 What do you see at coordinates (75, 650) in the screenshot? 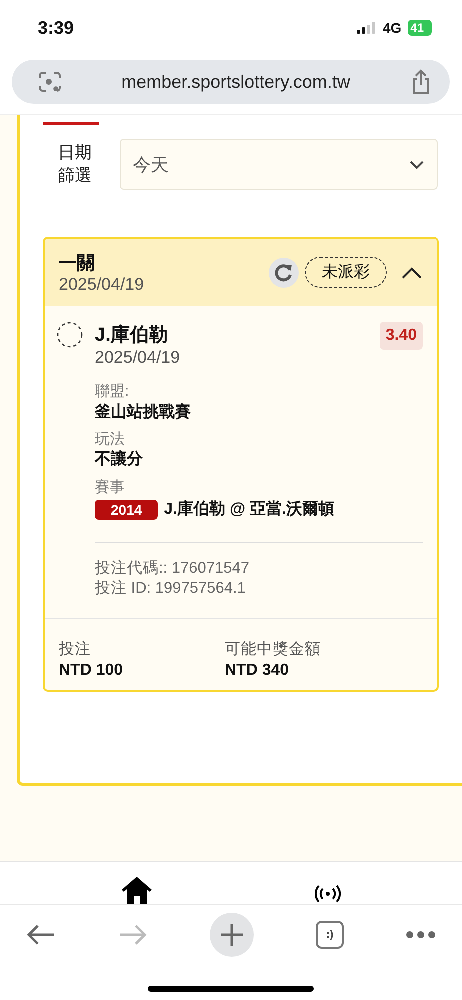
I see `total-label: 投注` at bounding box center [75, 650].